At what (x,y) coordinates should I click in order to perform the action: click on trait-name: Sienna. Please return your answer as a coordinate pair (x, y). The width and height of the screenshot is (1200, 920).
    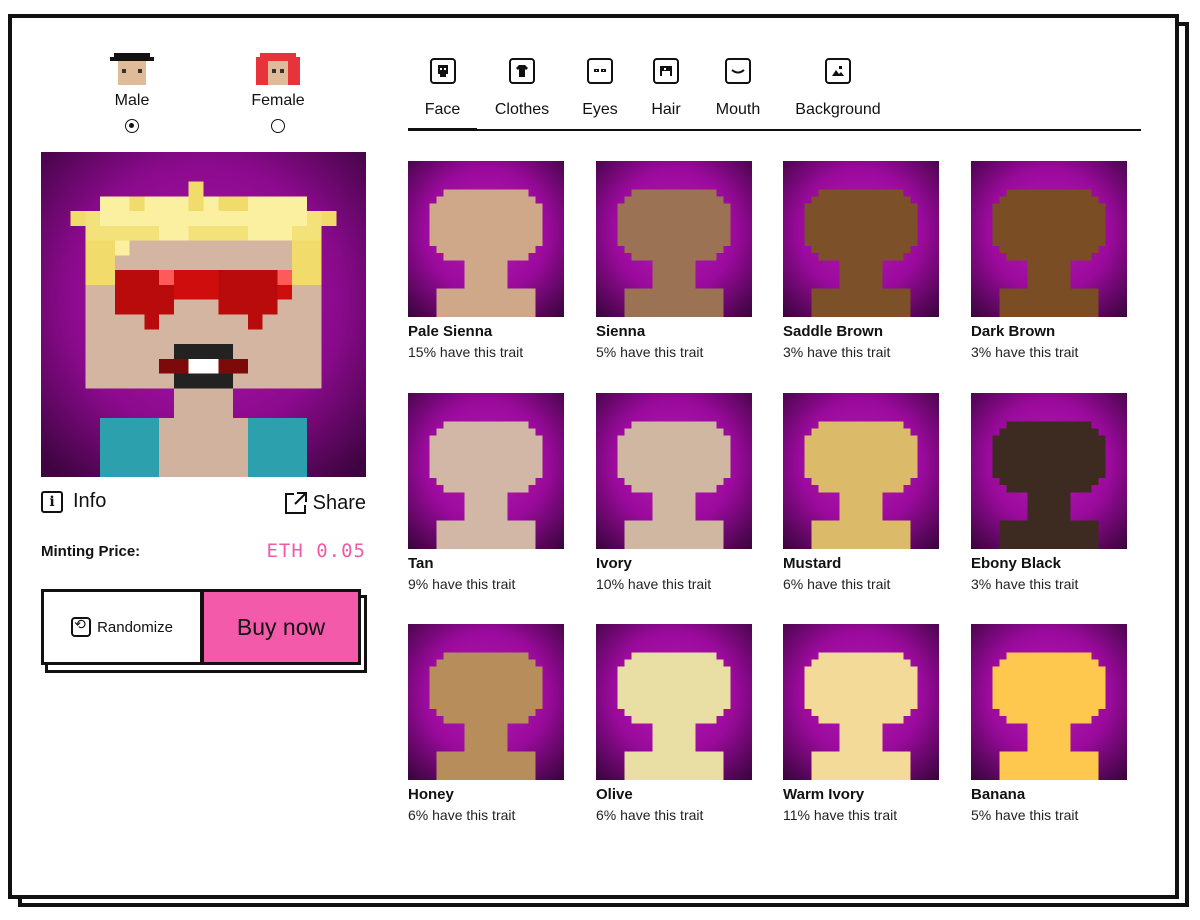
    Looking at the image, I should click on (621, 331).